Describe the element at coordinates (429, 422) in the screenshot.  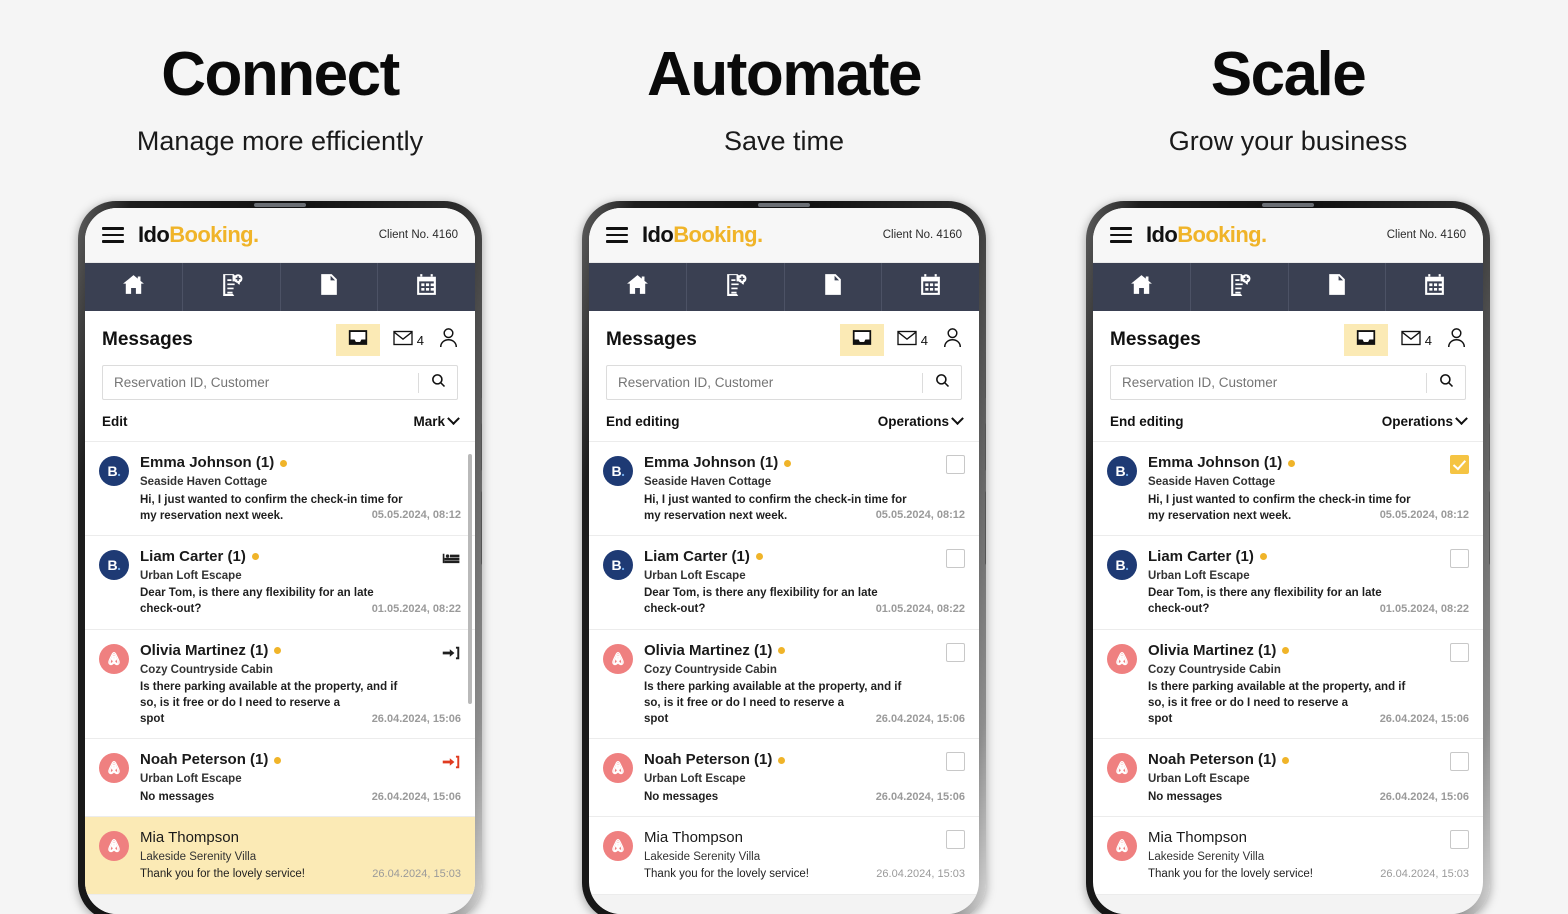
I see `dropdown-label: Mark` at that location.